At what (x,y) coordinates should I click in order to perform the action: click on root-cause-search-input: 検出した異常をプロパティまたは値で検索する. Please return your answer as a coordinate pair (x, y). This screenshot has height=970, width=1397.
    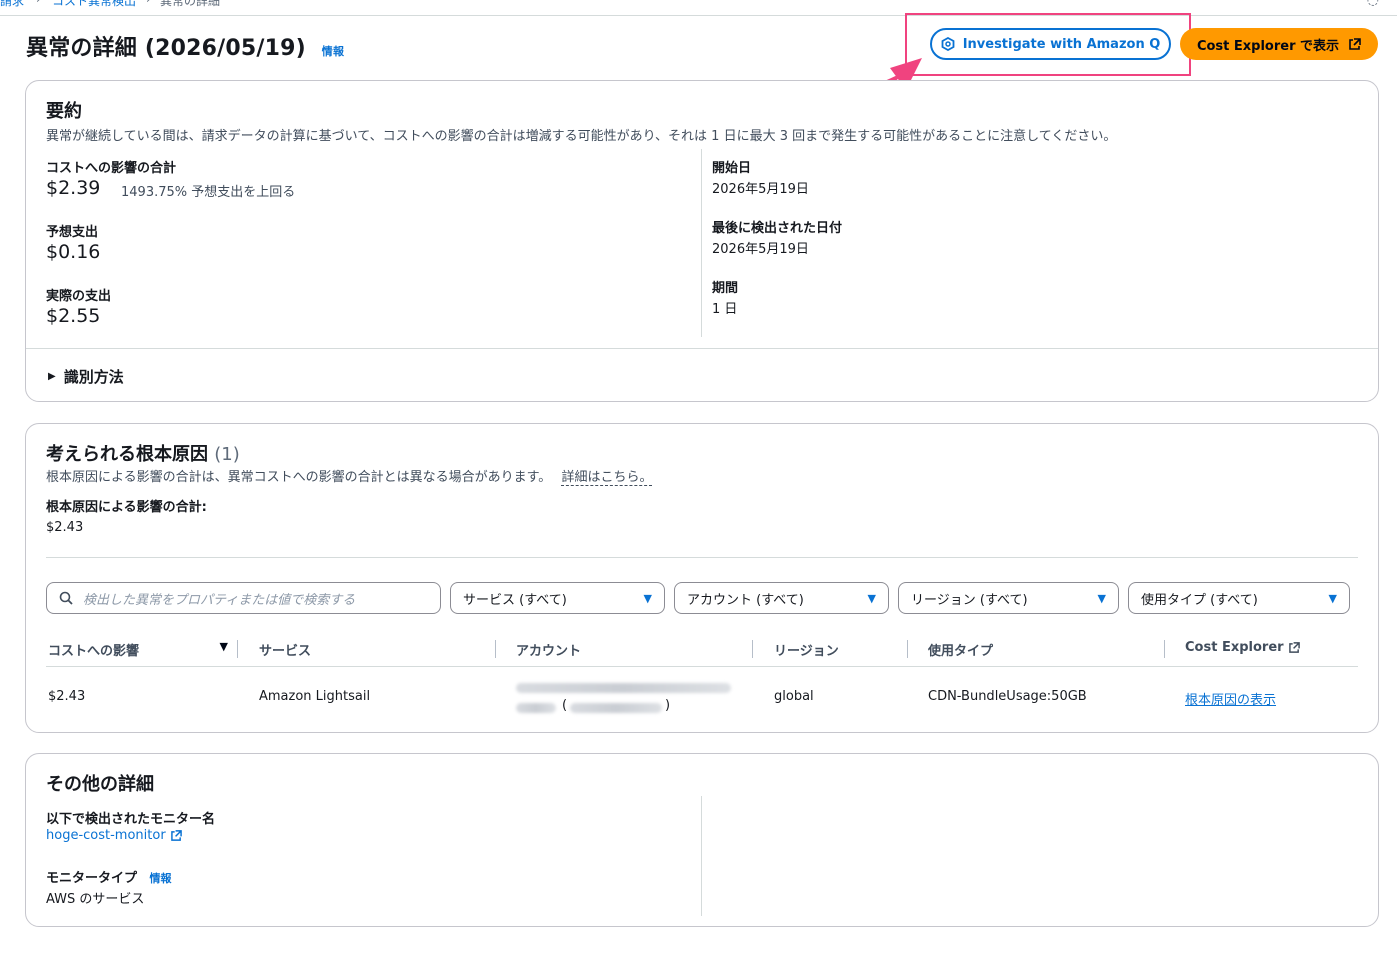
    Looking at the image, I should click on (243, 598).